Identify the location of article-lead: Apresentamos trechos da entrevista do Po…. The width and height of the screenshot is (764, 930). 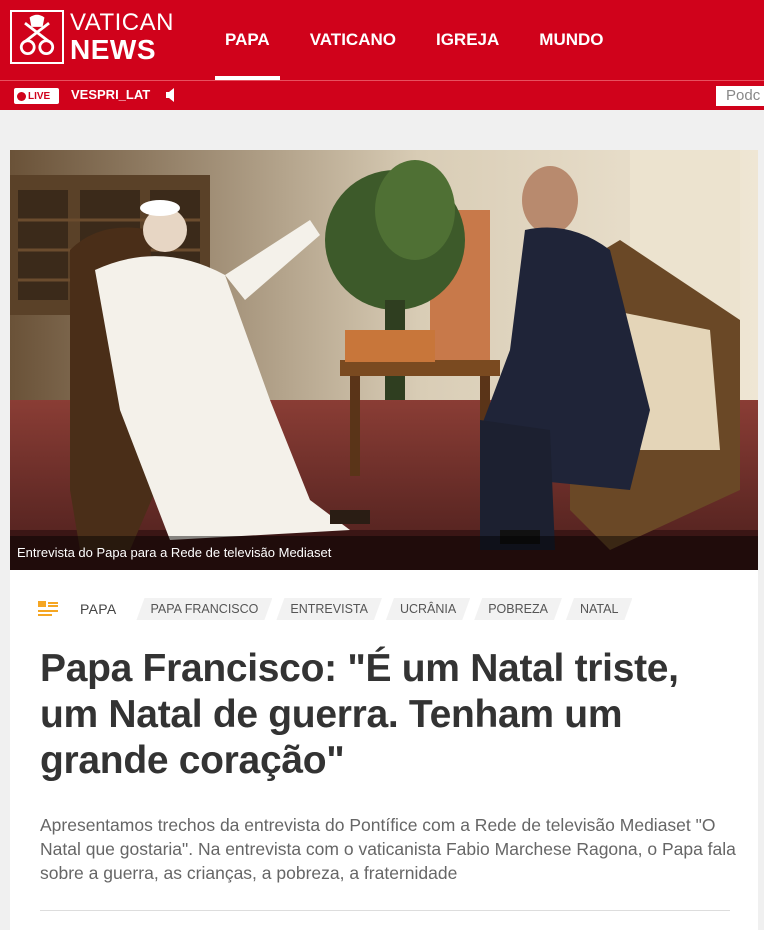
(388, 849).